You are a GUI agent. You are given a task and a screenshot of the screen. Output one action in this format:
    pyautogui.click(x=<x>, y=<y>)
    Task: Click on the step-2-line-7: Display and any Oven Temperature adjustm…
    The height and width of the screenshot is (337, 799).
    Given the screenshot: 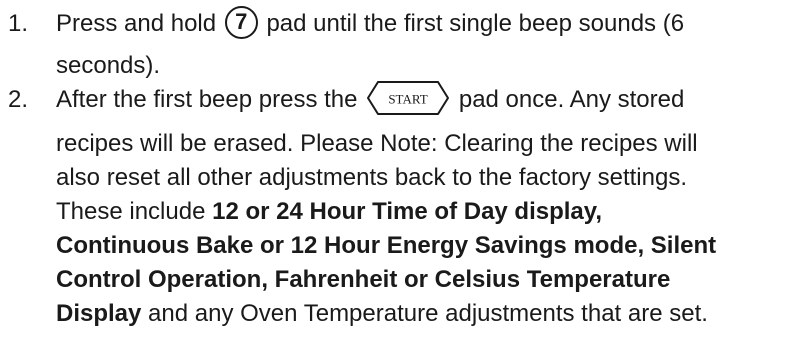 What is the action you would take?
    pyautogui.click(x=382, y=314)
    